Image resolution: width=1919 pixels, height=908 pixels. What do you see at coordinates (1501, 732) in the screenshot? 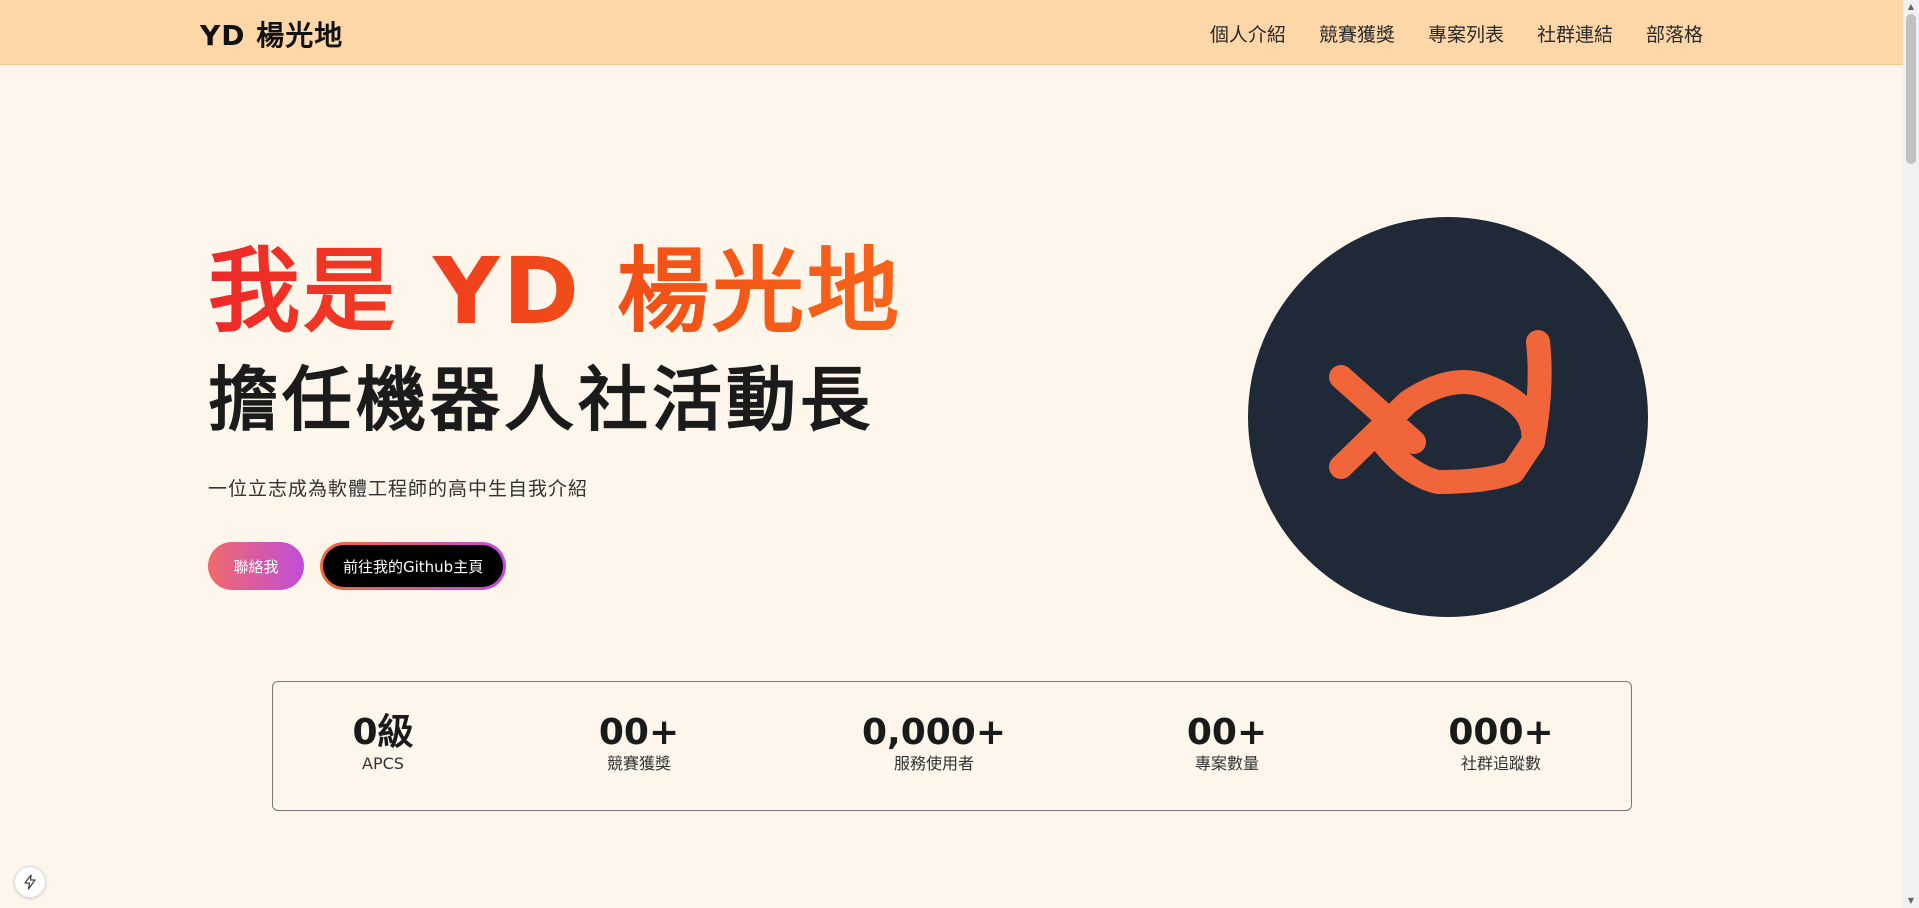
I see `stat-value: 000+` at bounding box center [1501, 732].